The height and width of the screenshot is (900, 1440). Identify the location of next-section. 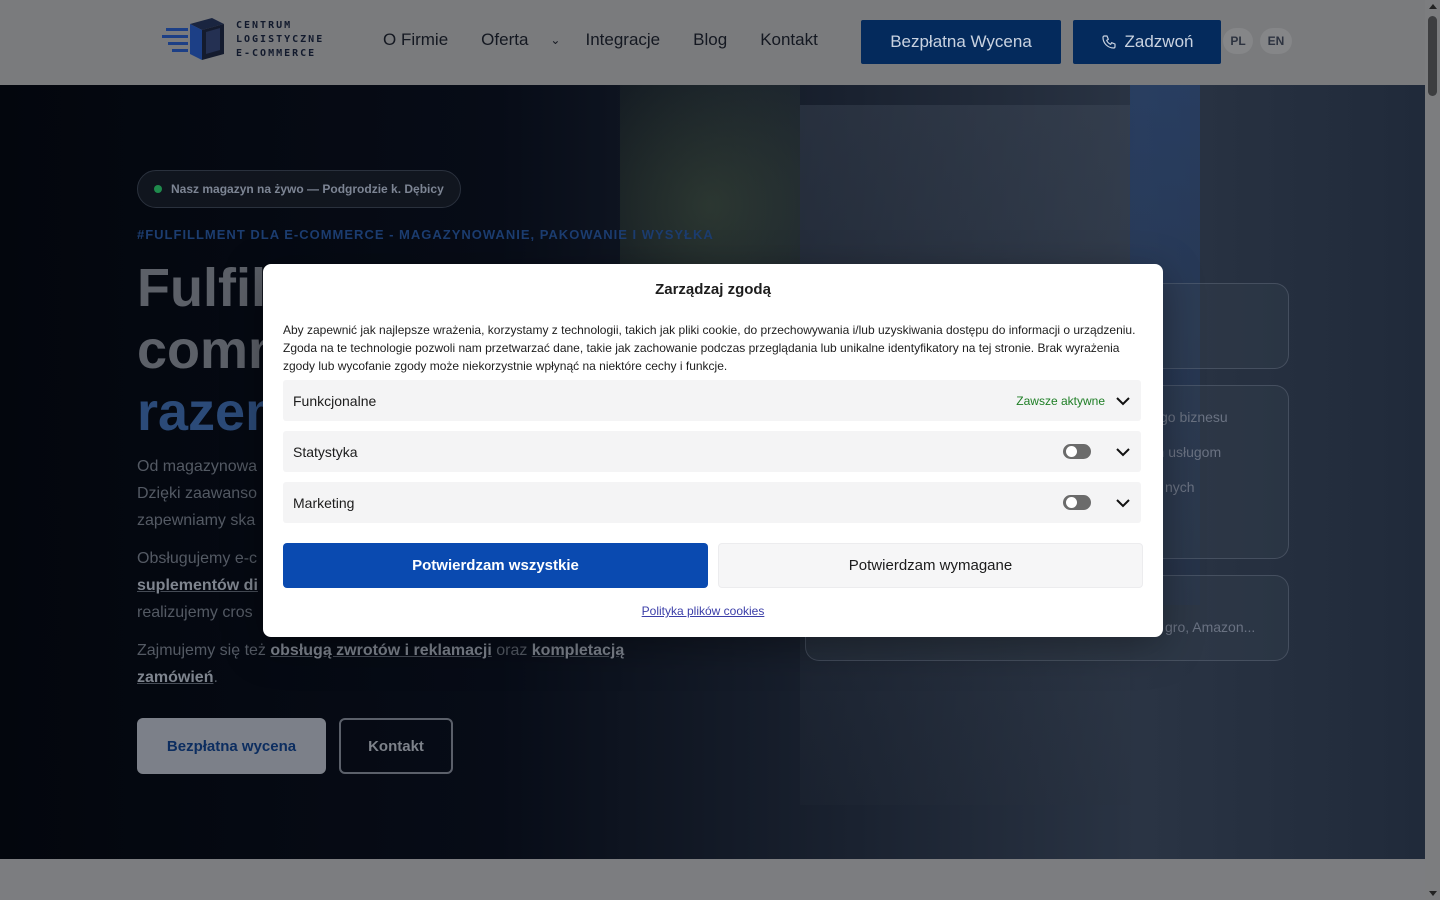
(712, 879).